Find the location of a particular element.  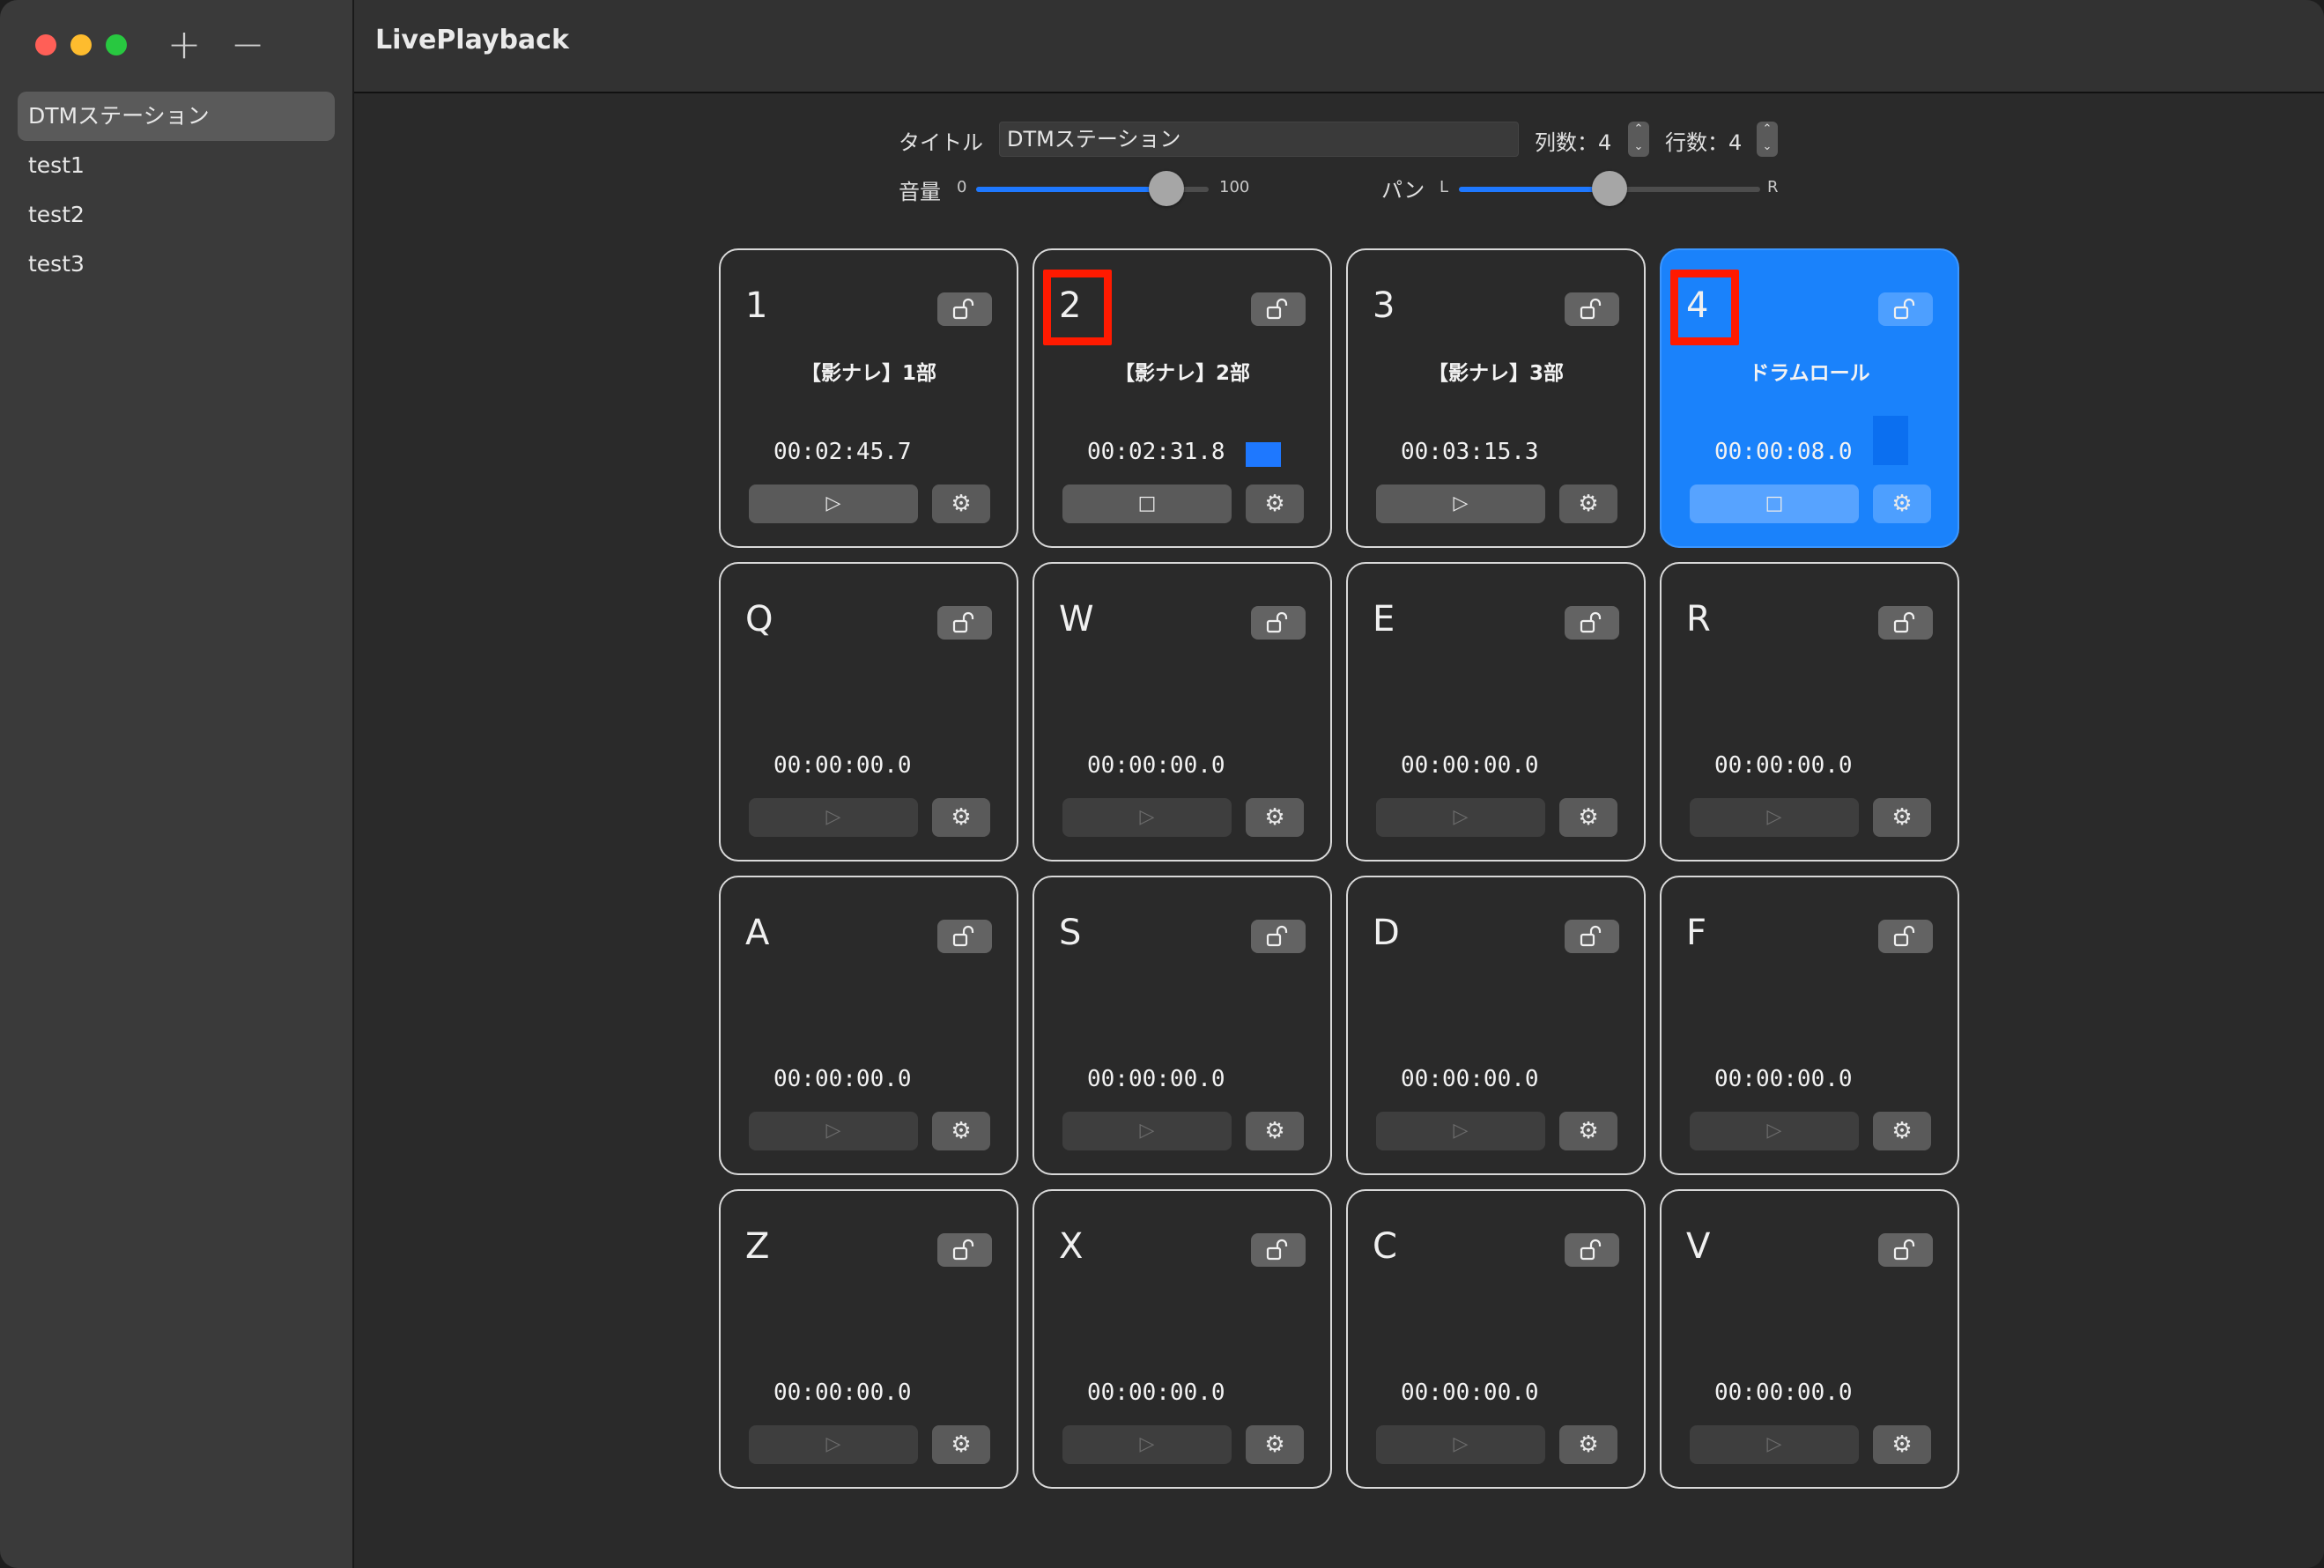

zoom-window-button is located at coordinates (116, 44).